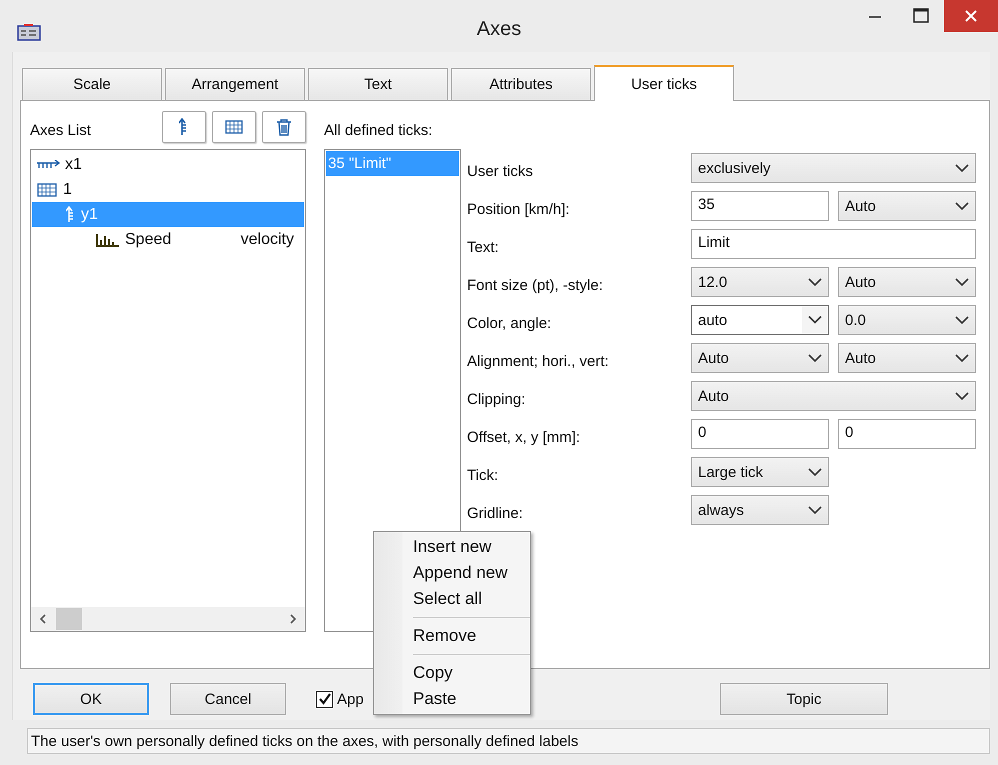  I want to click on trash-icon, so click(284, 127).